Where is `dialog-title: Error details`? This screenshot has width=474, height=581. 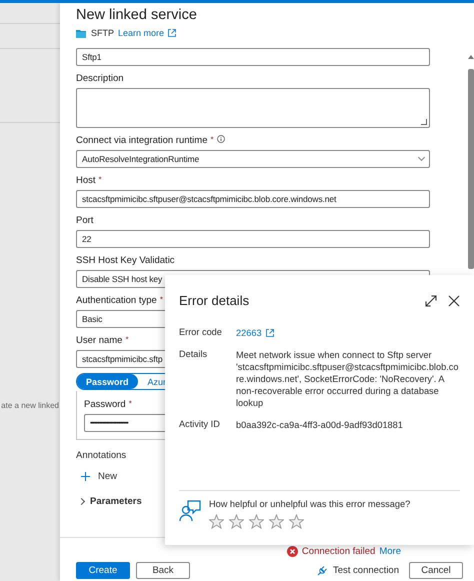 dialog-title: Error details is located at coordinates (214, 300).